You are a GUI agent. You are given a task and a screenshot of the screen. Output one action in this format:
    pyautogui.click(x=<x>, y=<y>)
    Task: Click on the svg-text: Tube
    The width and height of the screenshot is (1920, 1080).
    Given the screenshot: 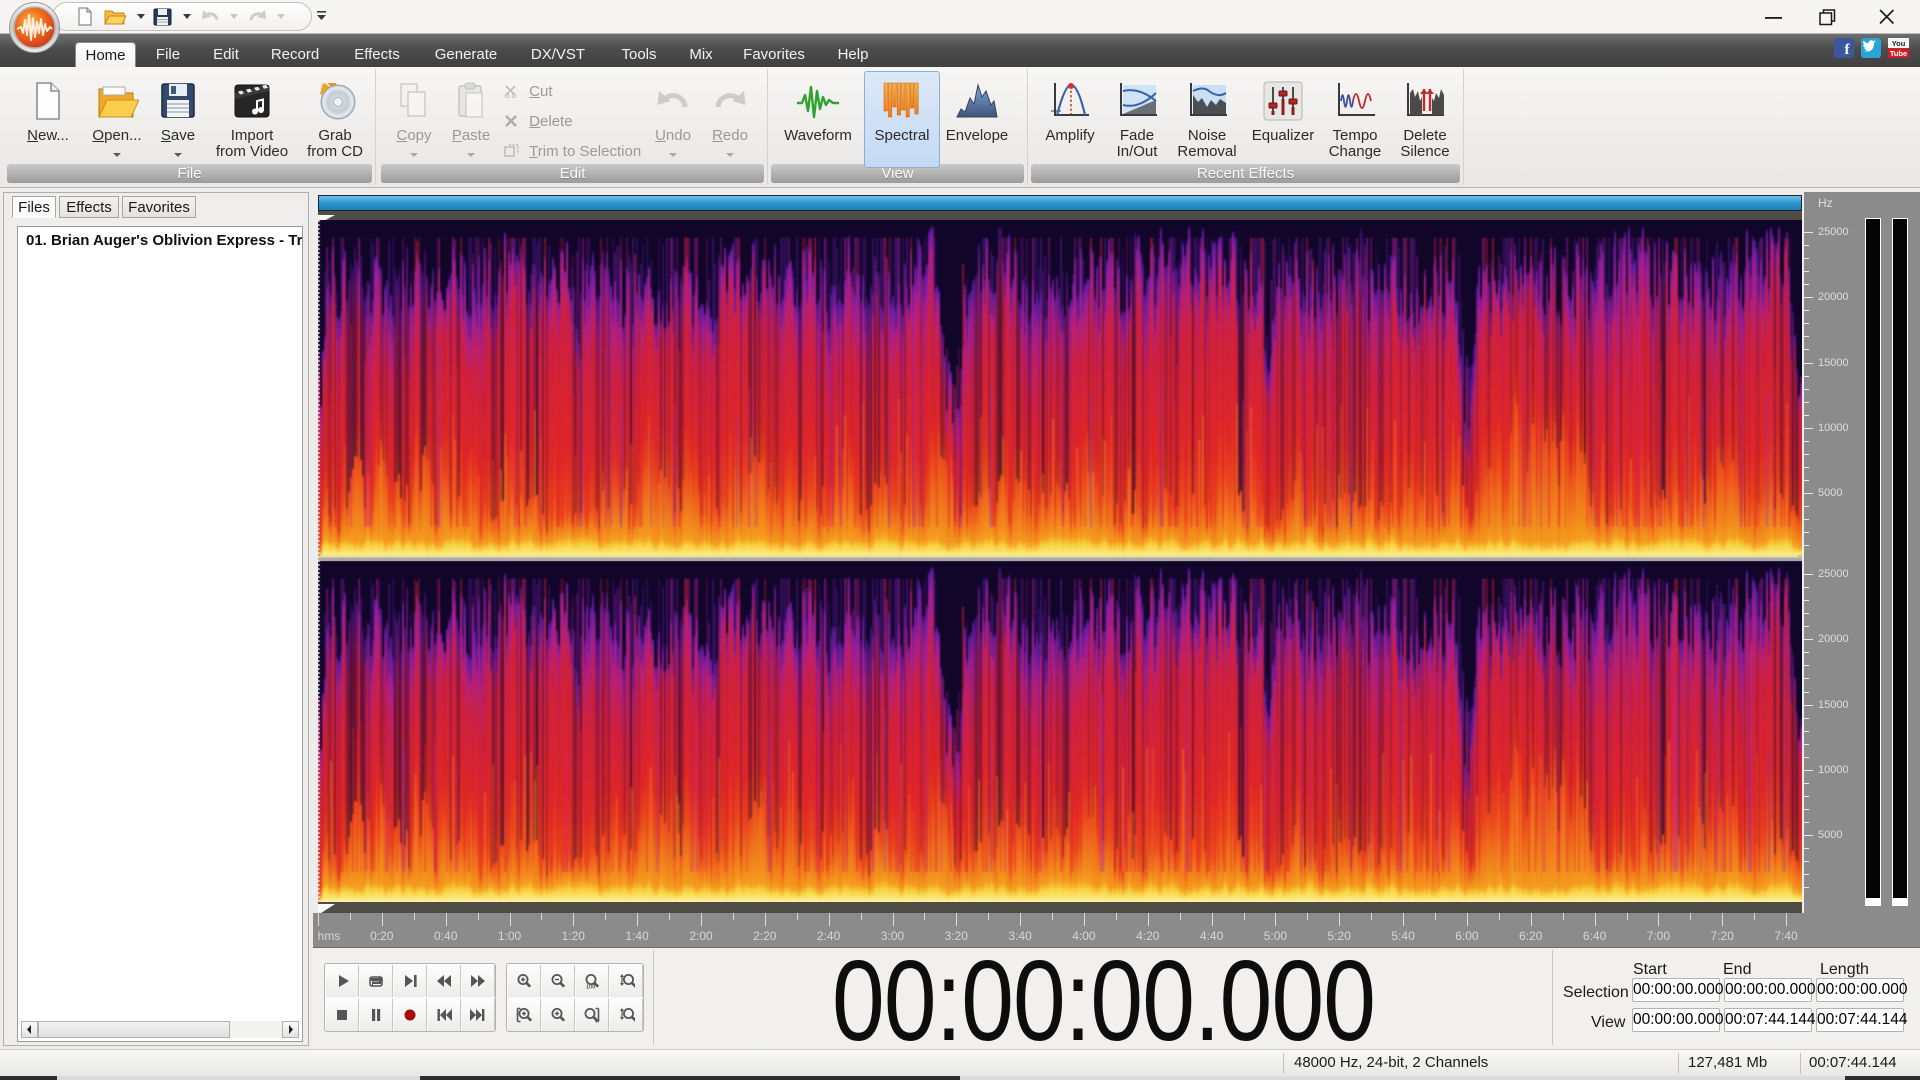 What is the action you would take?
    pyautogui.click(x=1898, y=53)
    